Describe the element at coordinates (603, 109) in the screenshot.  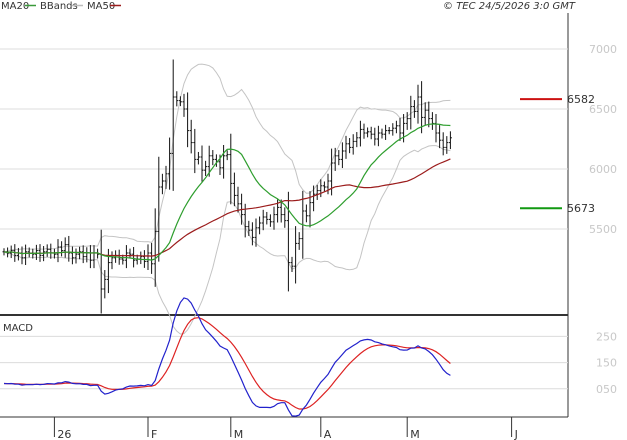
I see `price-tick-label: 6500` at that location.